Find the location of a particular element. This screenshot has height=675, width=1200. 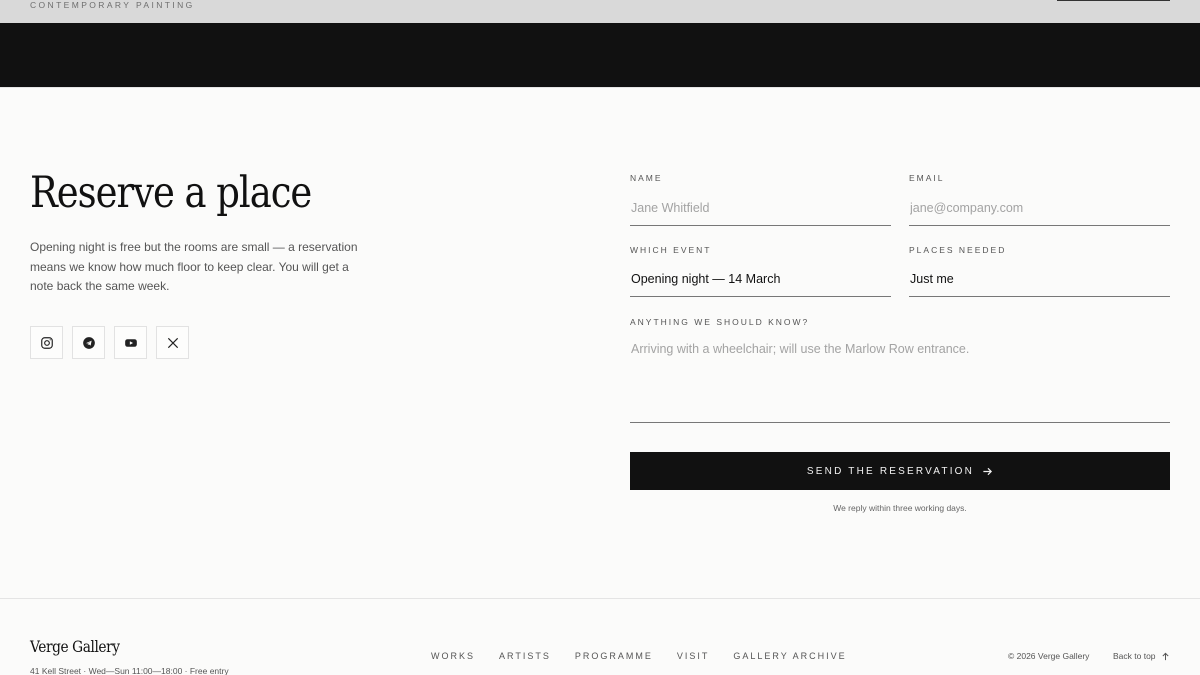

footer-link-visit: VISIT is located at coordinates (693, 656).